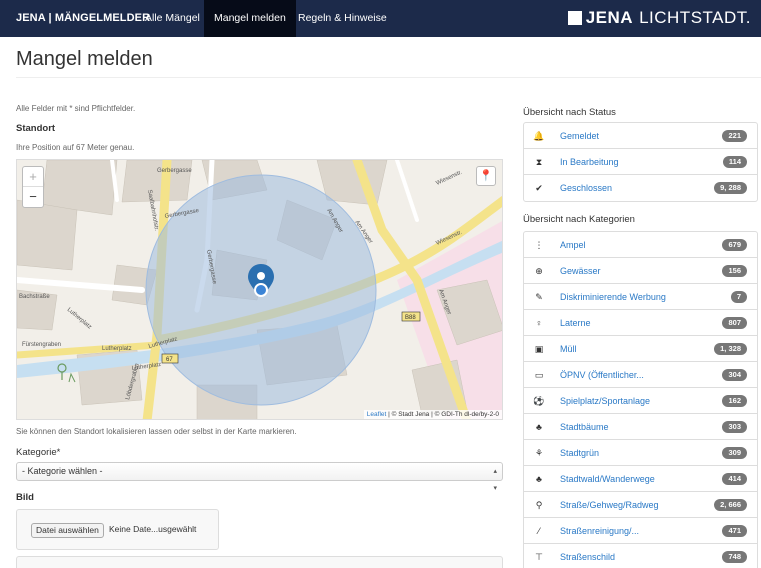 Image resolution: width=761 pixels, height=568 pixels. Describe the element at coordinates (640, 323) in the screenshot. I see `category-item-laterne: ♀ Laterne 807` at that location.